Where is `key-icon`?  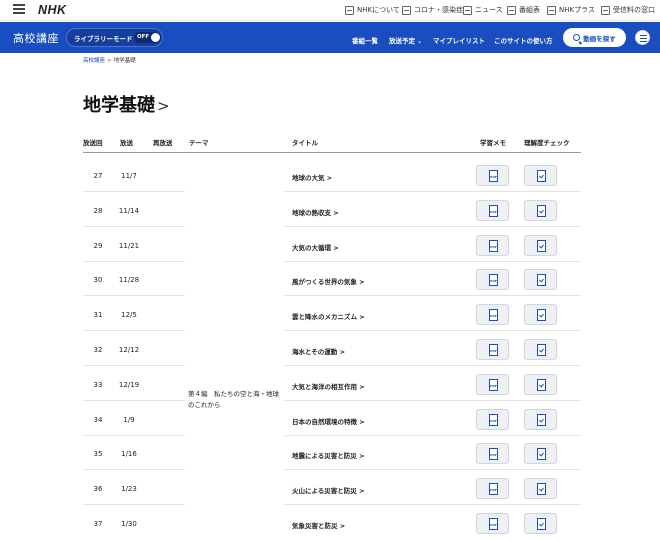 key-icon is located at coordinates (605, 10).